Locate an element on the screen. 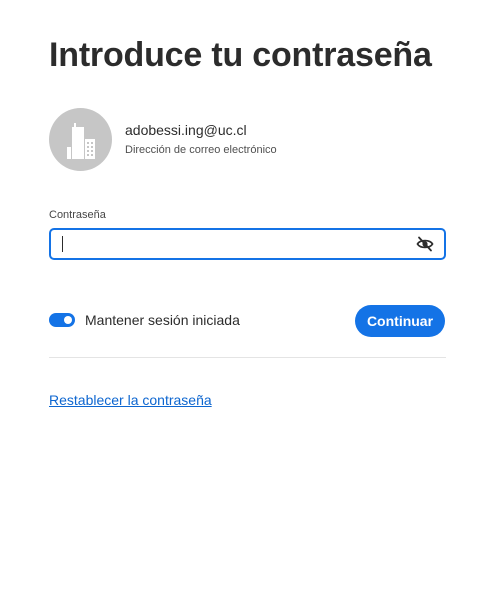 This screenshot has height=607, width=495. toggle-password-visibility-button is located at coordinates (425, 244).